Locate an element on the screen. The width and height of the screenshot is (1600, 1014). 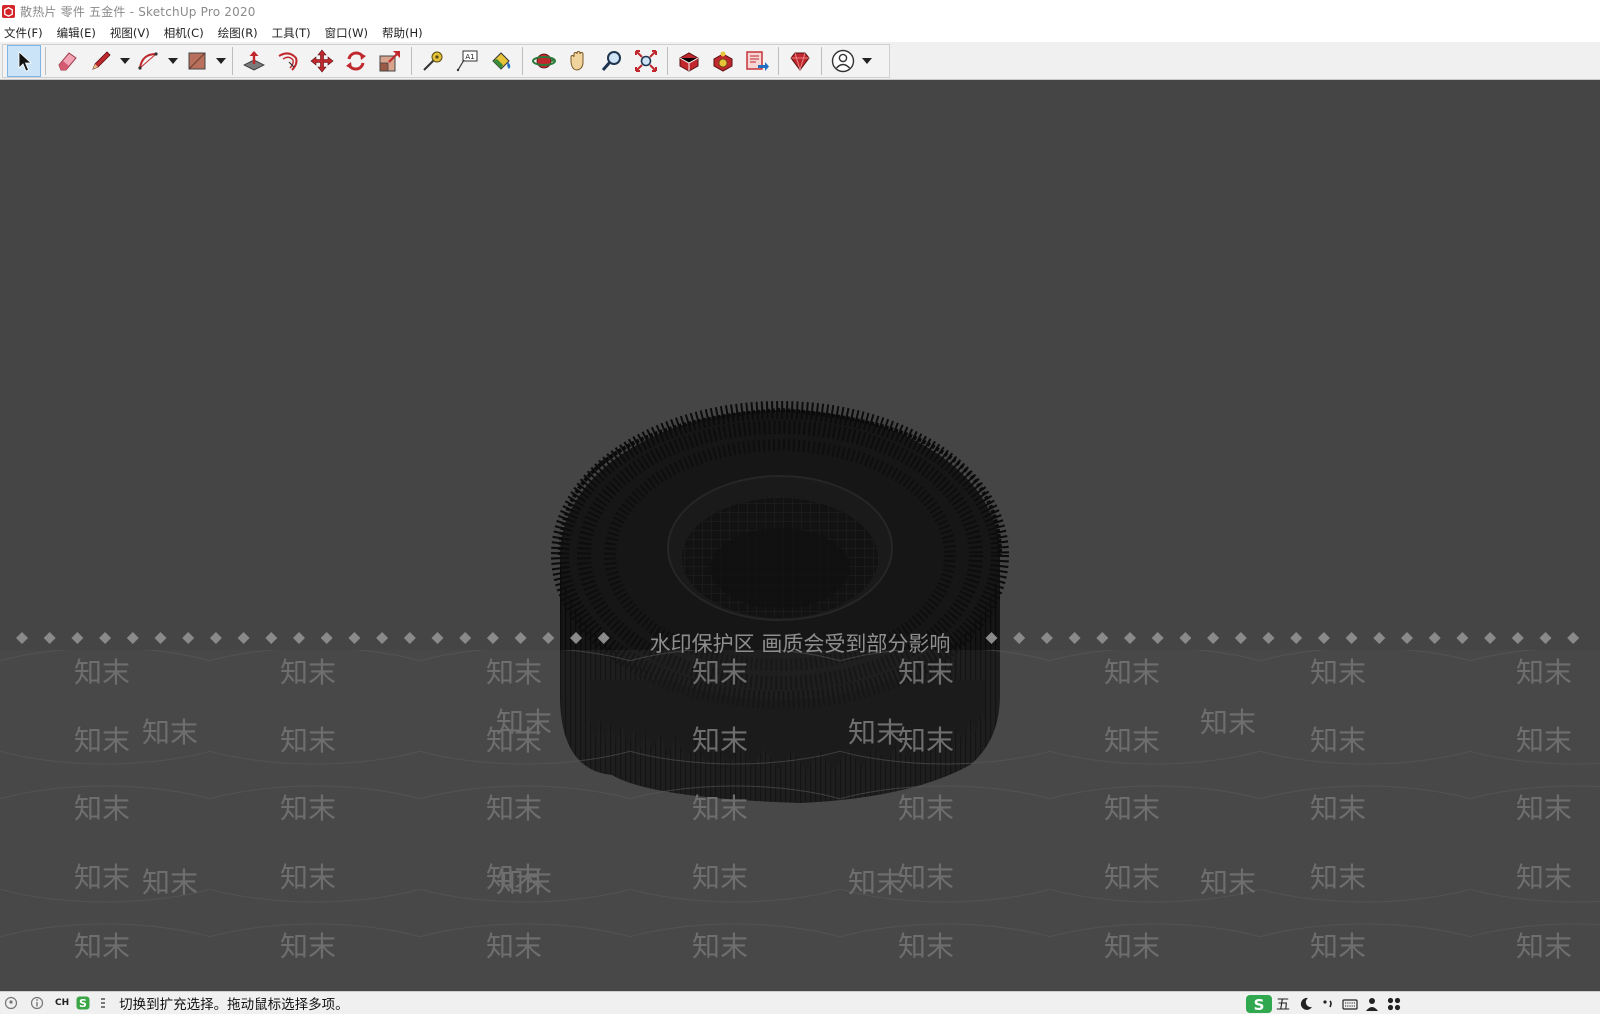
extension-warehouse-icon is located at coordinates (723, 61).